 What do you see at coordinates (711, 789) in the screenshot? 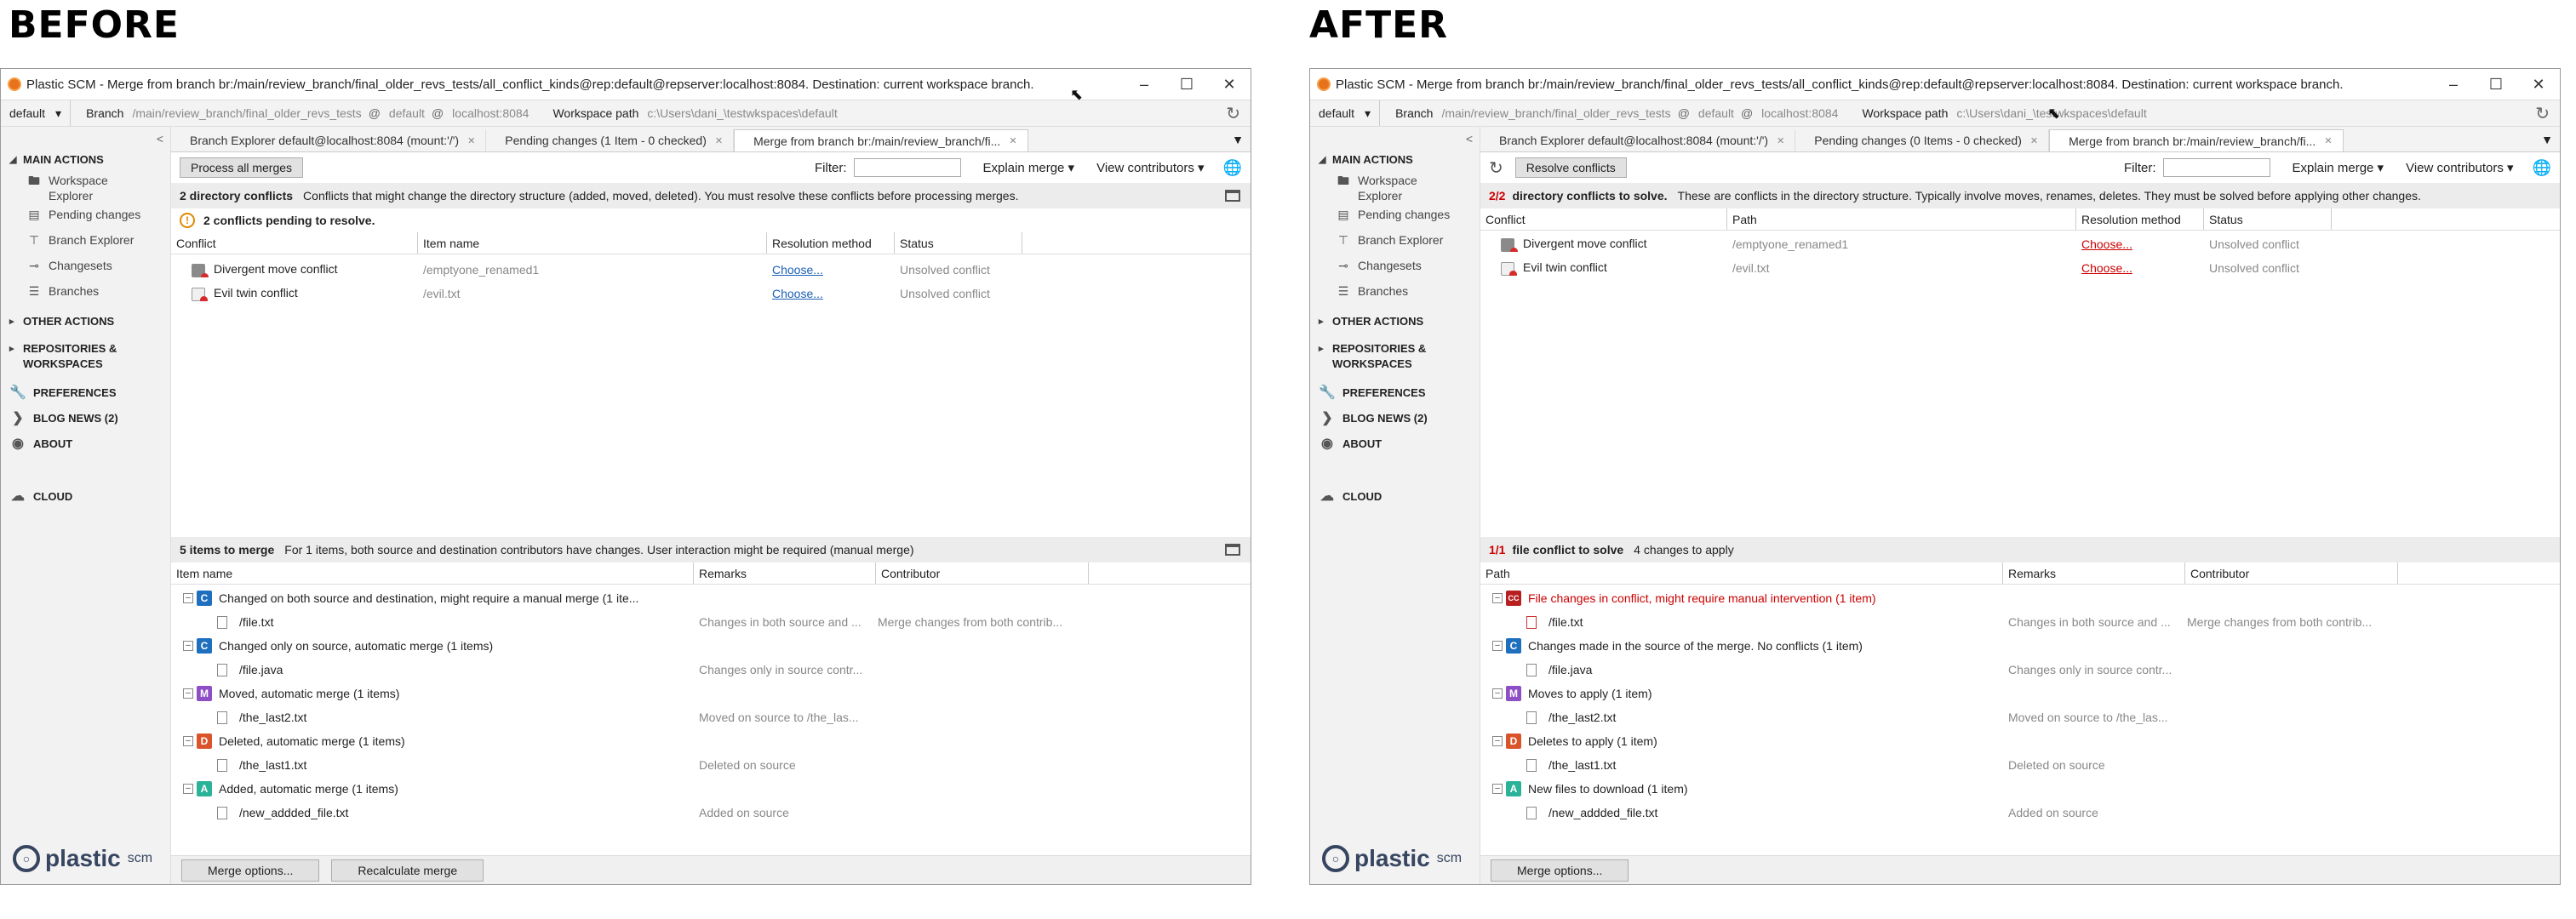
I see `merge-group: – A Added, automatic merge (1 items)` at bounding box center [711, 789].